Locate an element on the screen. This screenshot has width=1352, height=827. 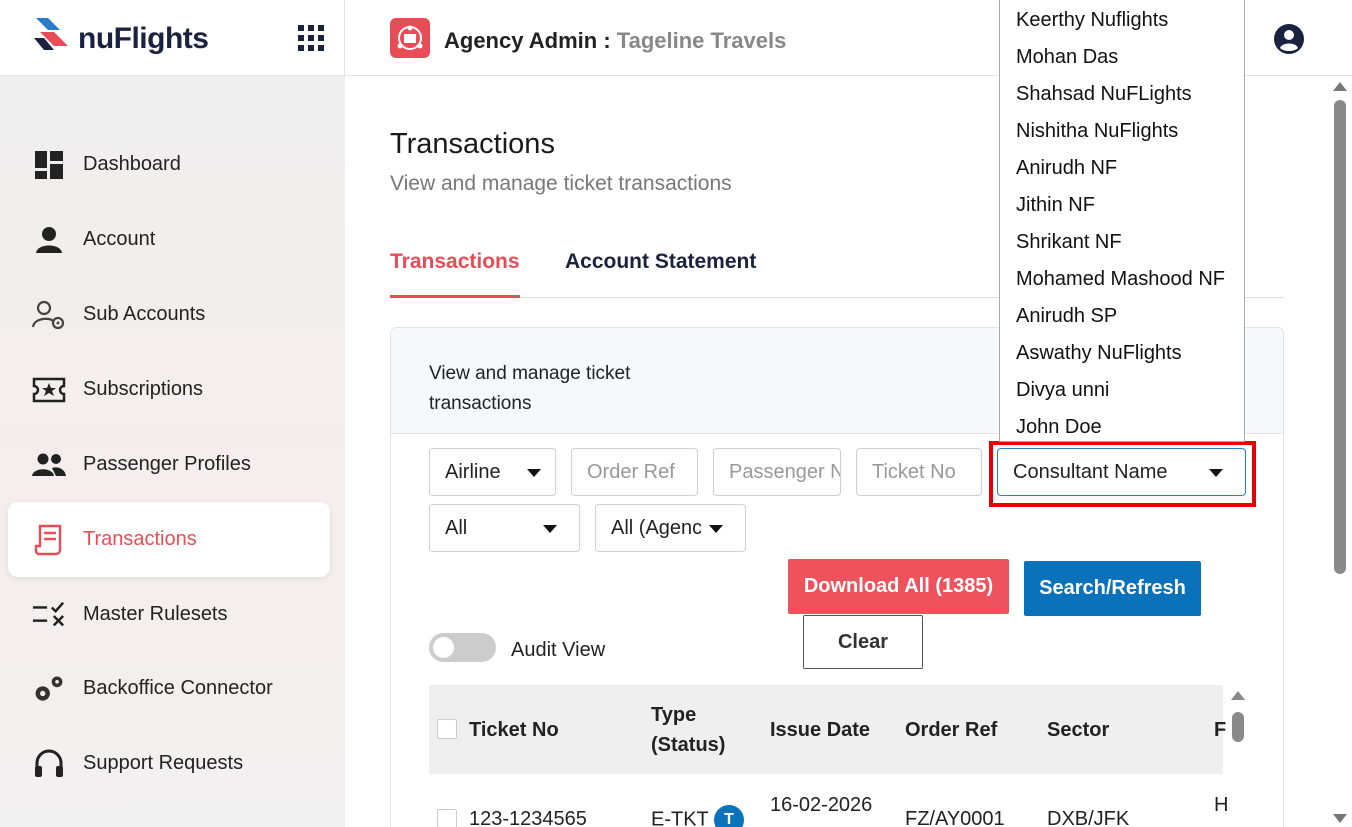
agency-name: Tageline Travels is located at coordinates (701, 40).